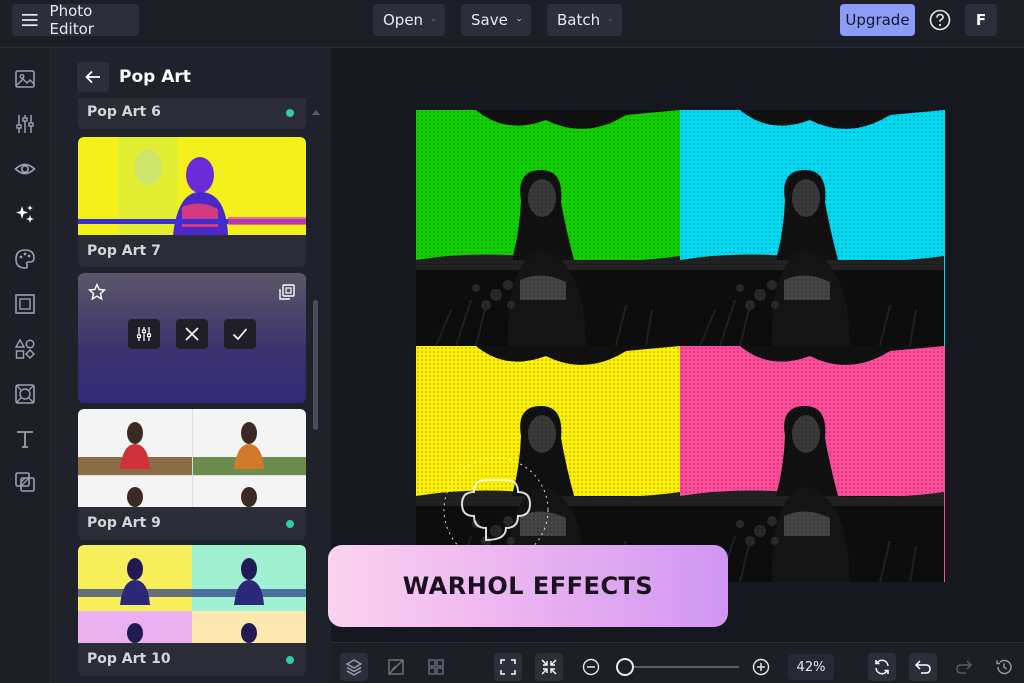  I want to click on grid-icon, so click(436, 667).